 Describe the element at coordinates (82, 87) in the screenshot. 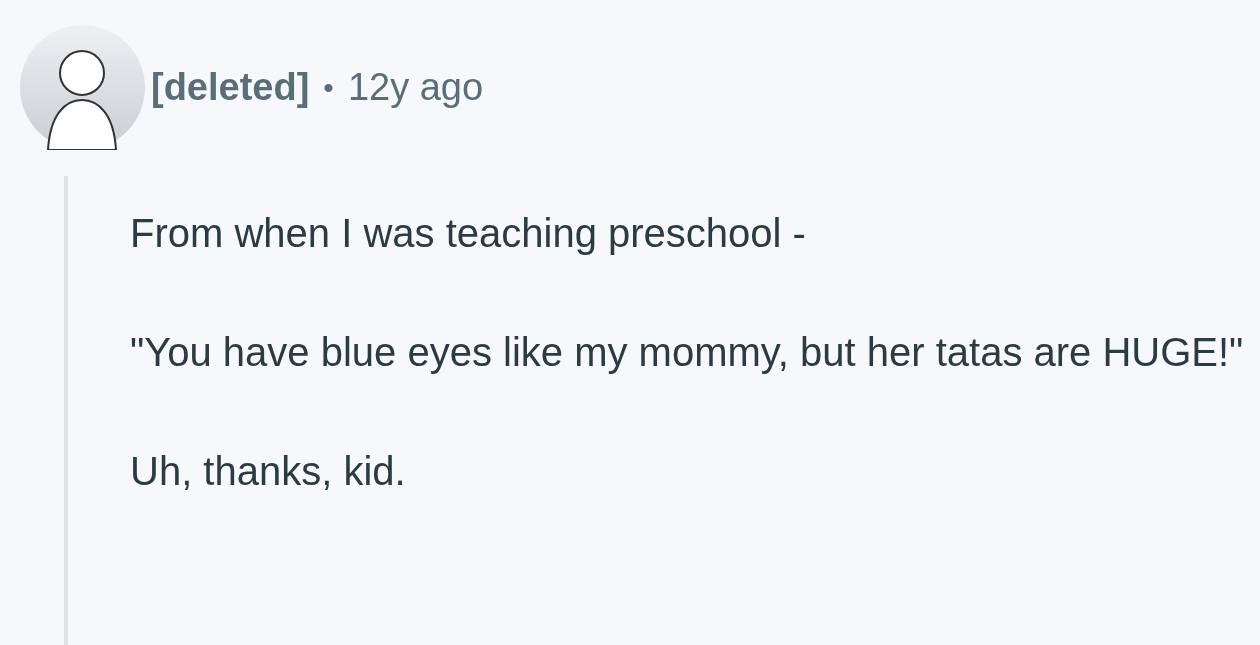

I see `avatar-icon` at that location.